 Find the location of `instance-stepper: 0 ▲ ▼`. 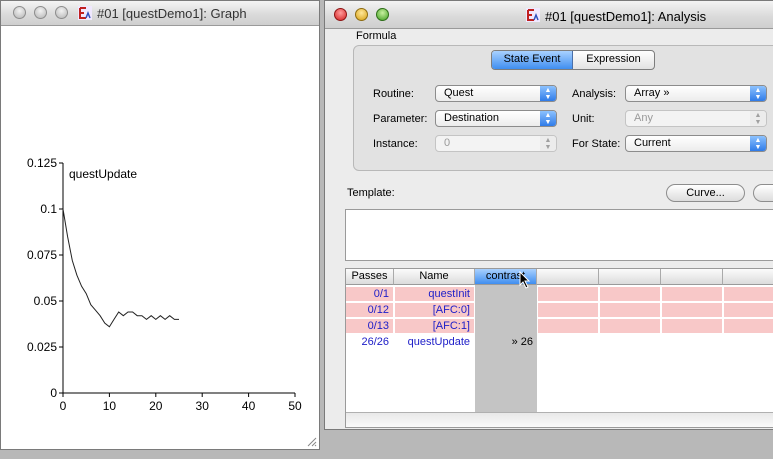

instance-stepper: 0 ▲ ▼ is located at coordinates (496, 143).